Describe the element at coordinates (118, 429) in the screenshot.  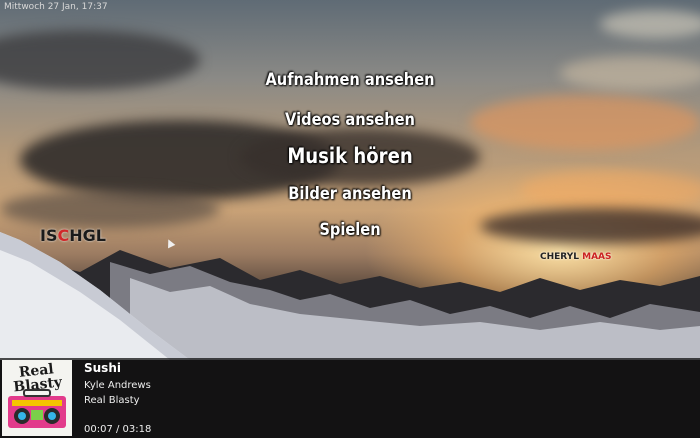
I see `track-time: 00:07 / 03:18` at that location.